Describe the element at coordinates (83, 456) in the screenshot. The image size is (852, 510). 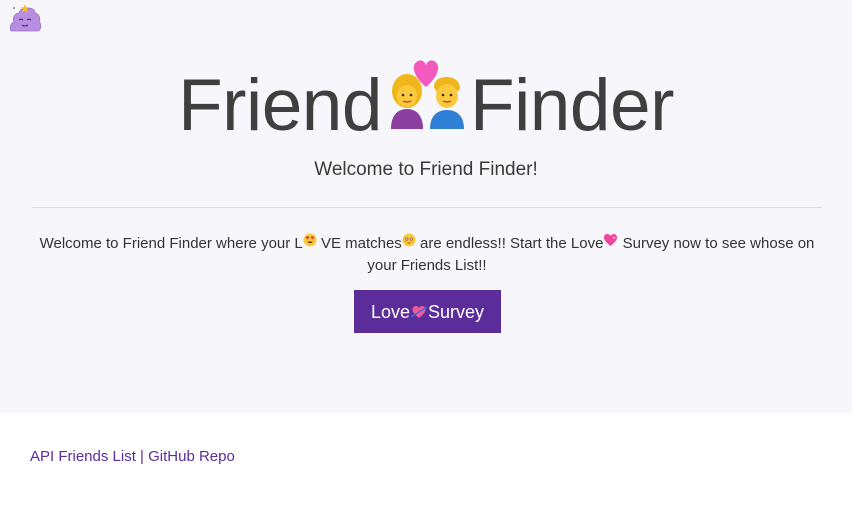
I see `api-friends-list-link: API Friends List` at that location.